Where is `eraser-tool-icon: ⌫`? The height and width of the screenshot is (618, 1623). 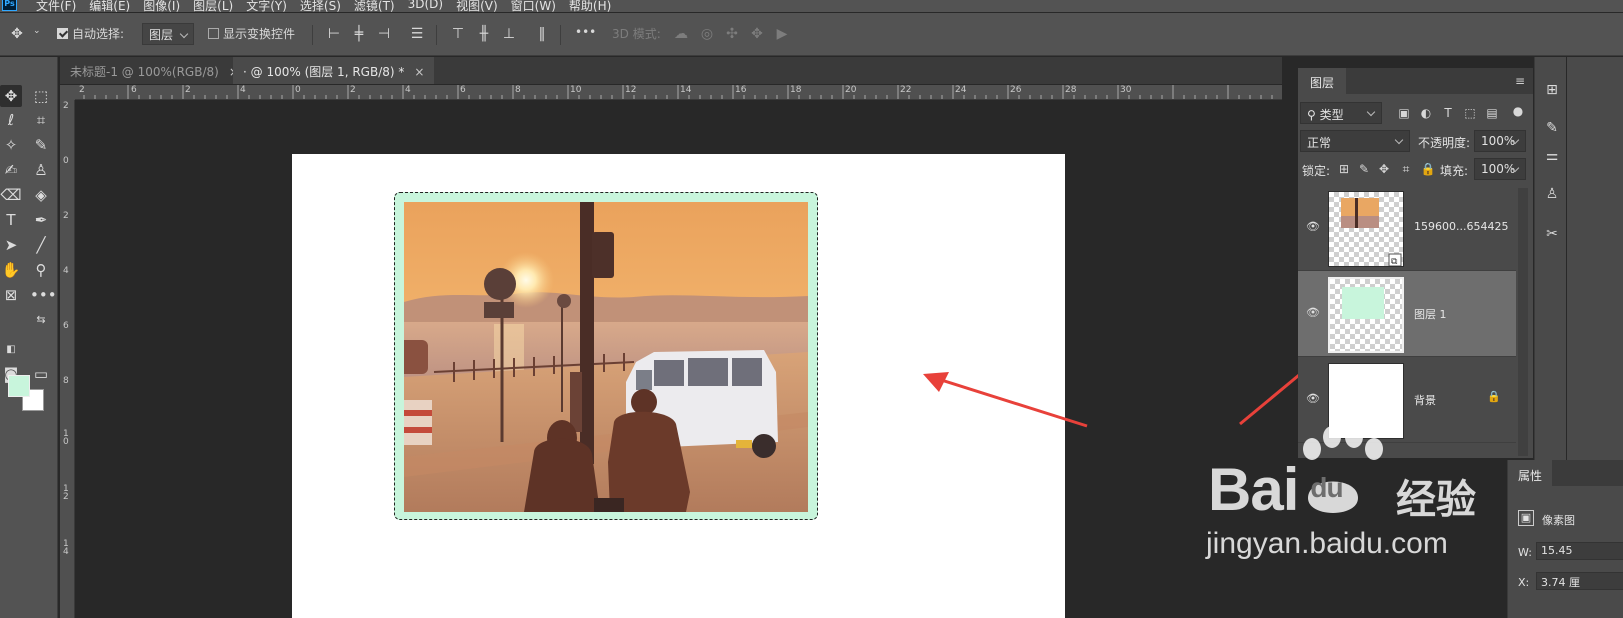
eraser-tool-icon: ⌫ is located at coordinates (11, 195).